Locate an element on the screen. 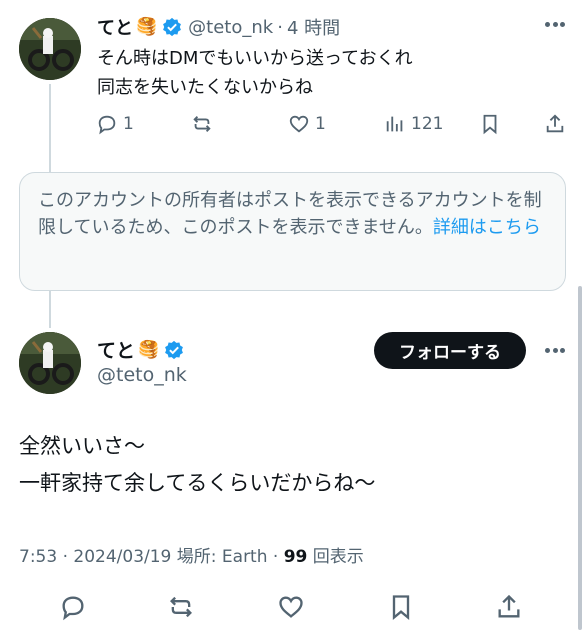 The image size is (585, 640). like-button is located at coordinates (291, 607).